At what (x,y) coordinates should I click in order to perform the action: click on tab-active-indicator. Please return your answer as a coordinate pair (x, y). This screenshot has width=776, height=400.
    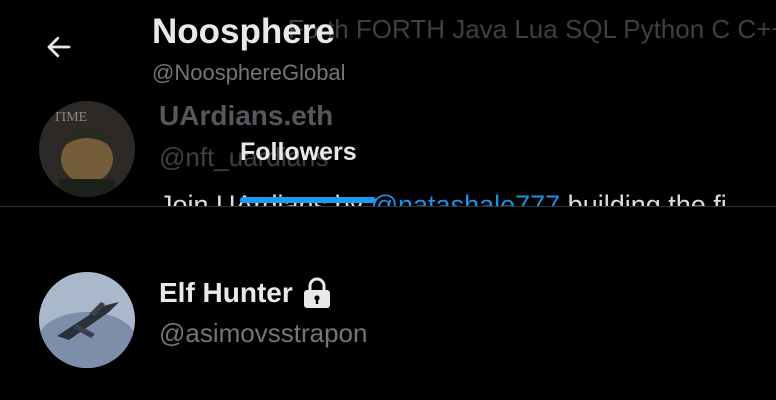
    Looking at the image, I should click on (308, 200).